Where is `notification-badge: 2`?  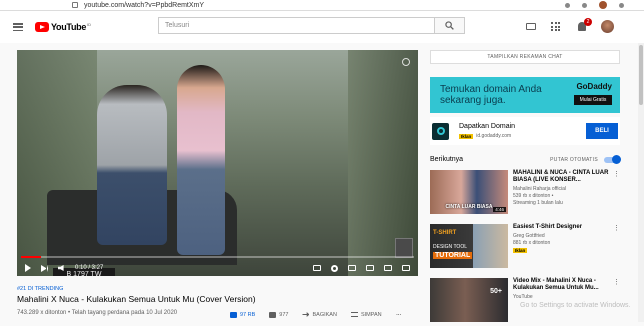
notification-badge: 2 is located at coordinates (588, 22).